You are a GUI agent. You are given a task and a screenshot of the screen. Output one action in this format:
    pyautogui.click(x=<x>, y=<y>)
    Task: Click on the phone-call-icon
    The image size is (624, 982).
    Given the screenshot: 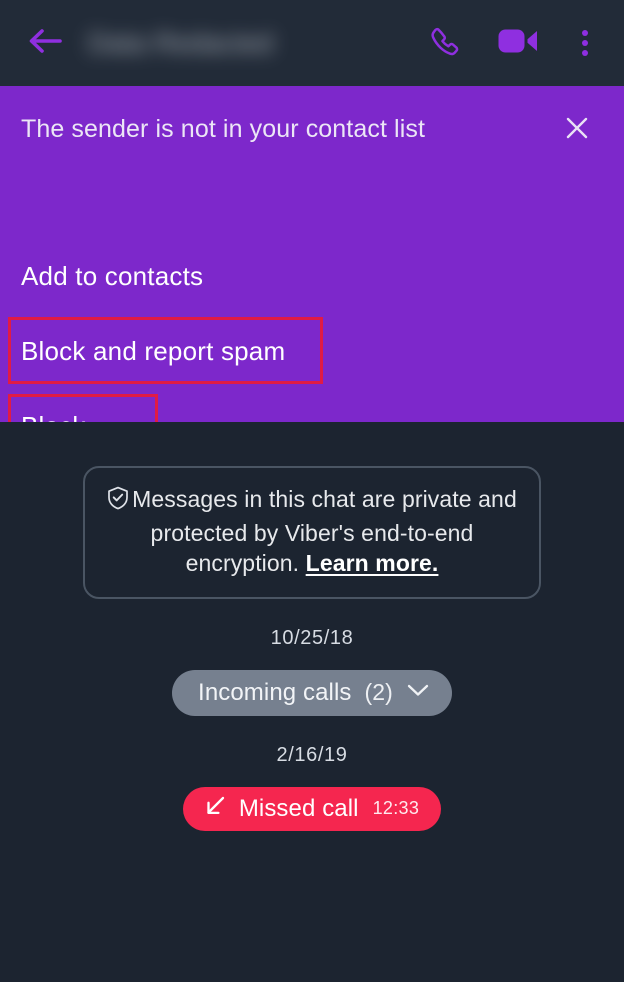 What is the action you would take?
    pyautogui.click(x=444, y=43)
    